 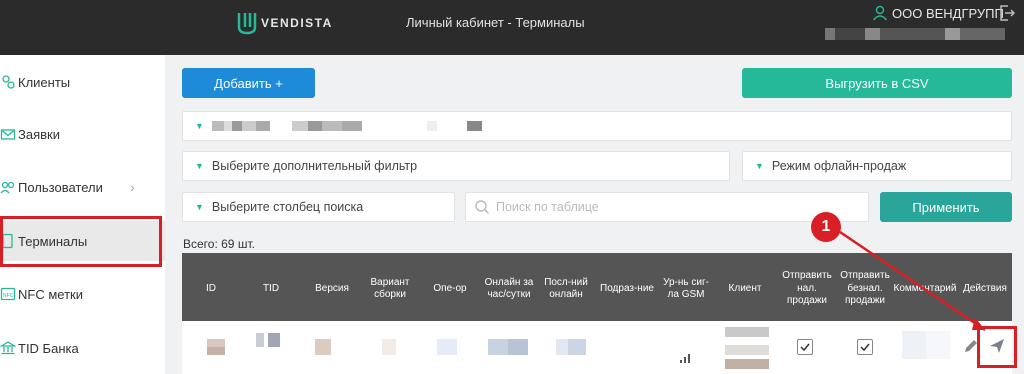 What do you see at coordinates (826, 227) in the screenshot?
I see `step-badge: 1` at bounding box center [826, 227].